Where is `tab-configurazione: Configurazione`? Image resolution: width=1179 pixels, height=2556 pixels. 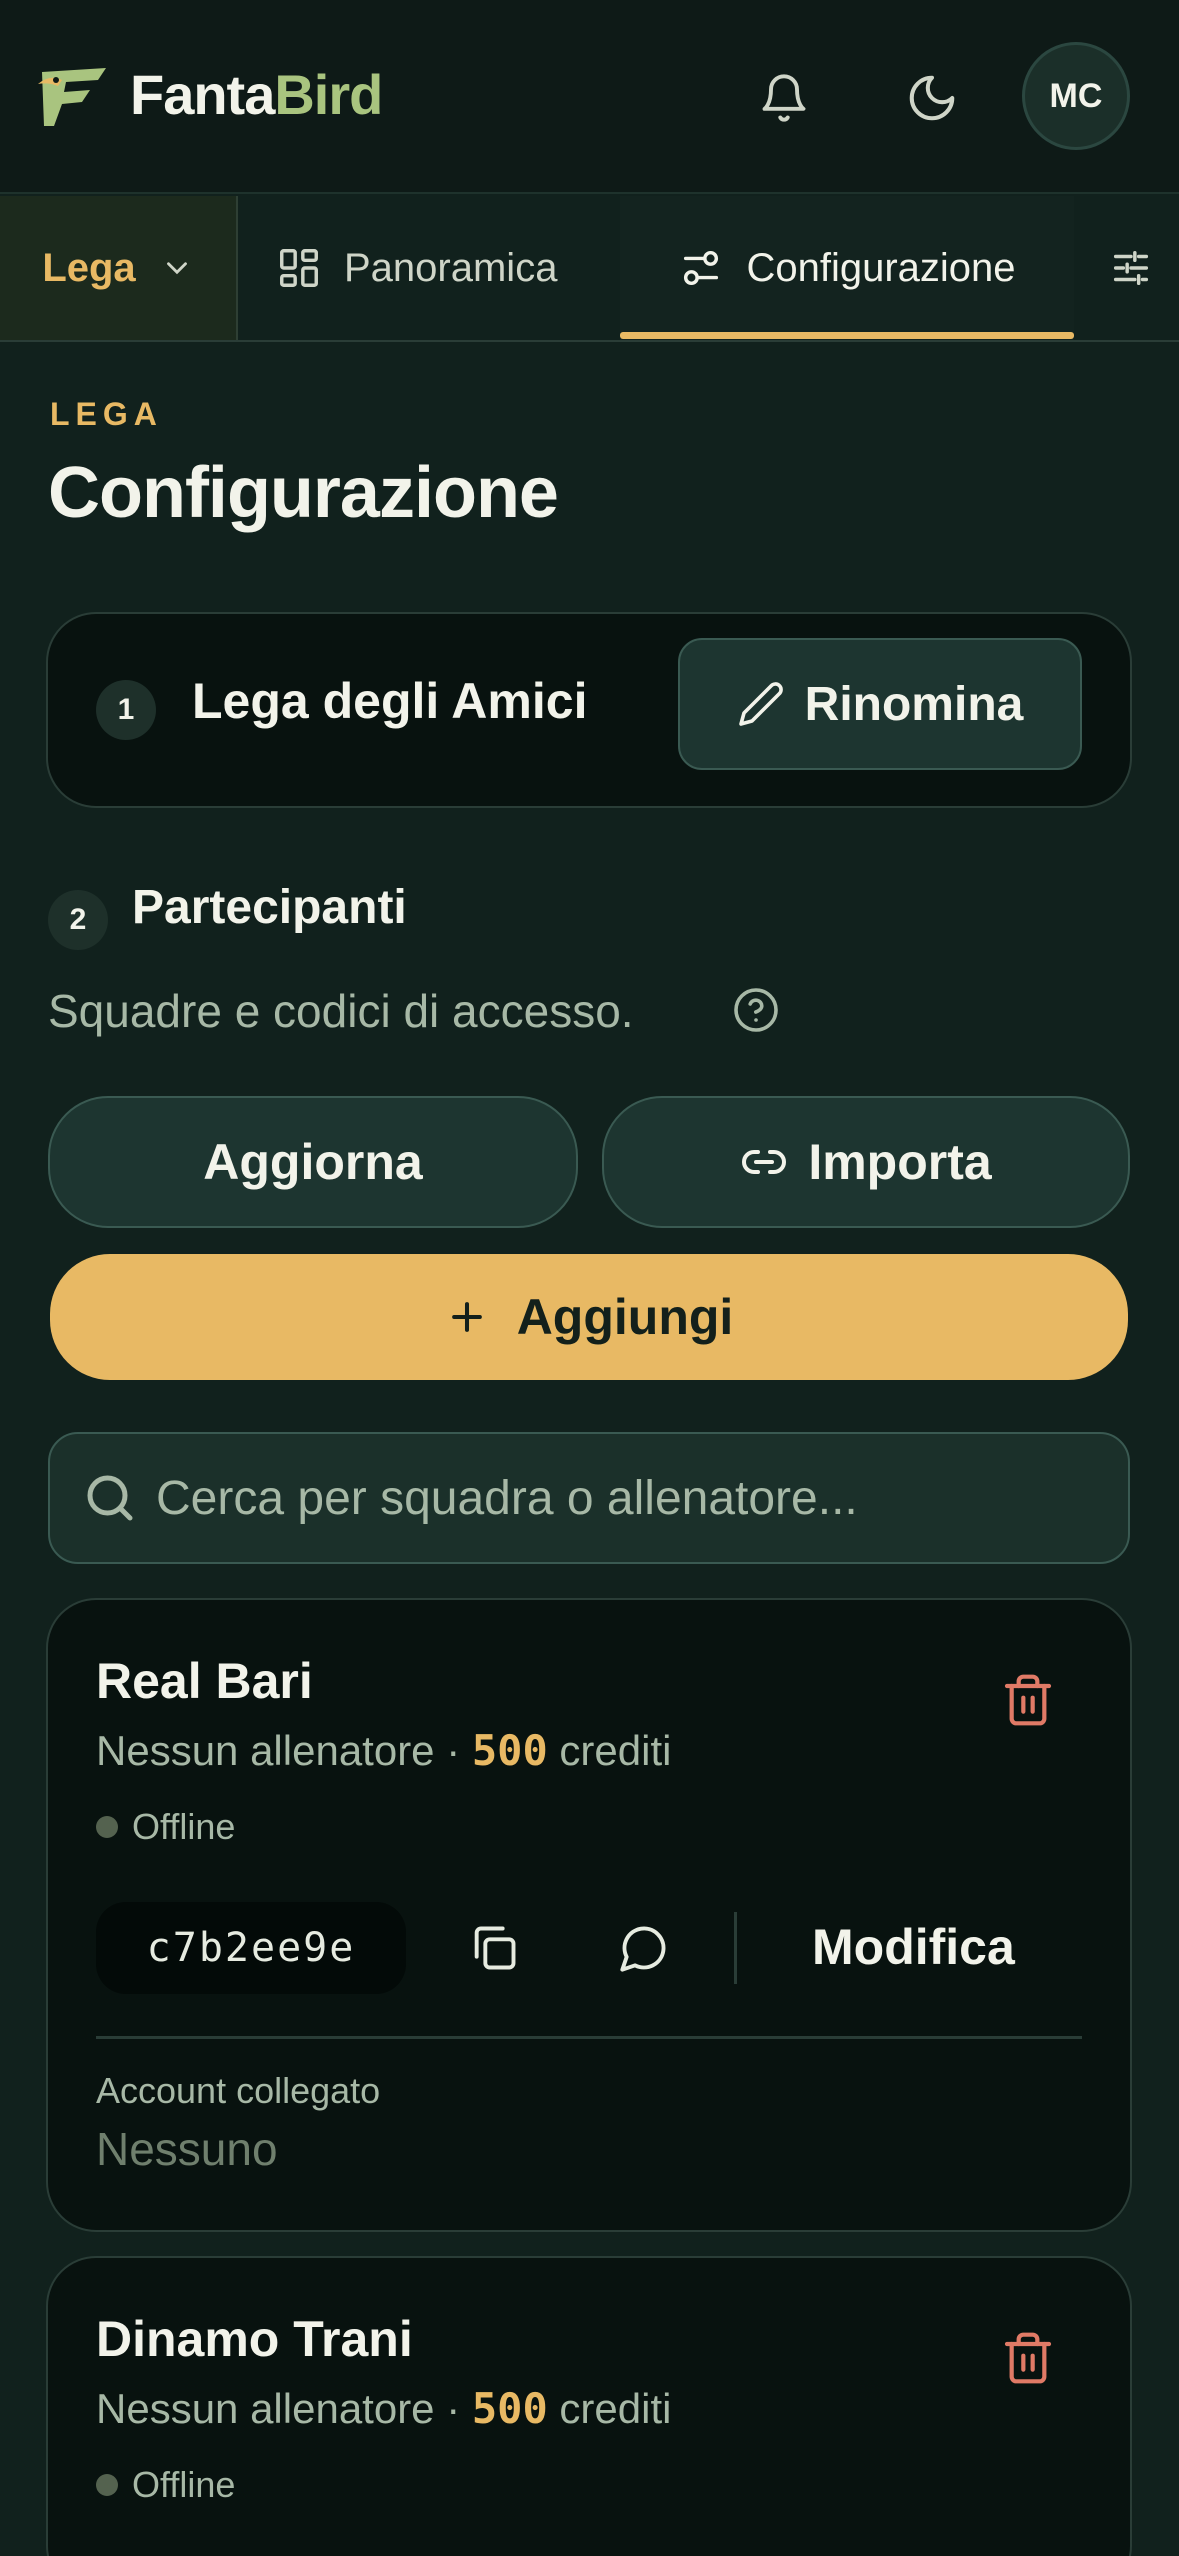
tab-configurazione: Configurazione is located at coordinates (847, 268).